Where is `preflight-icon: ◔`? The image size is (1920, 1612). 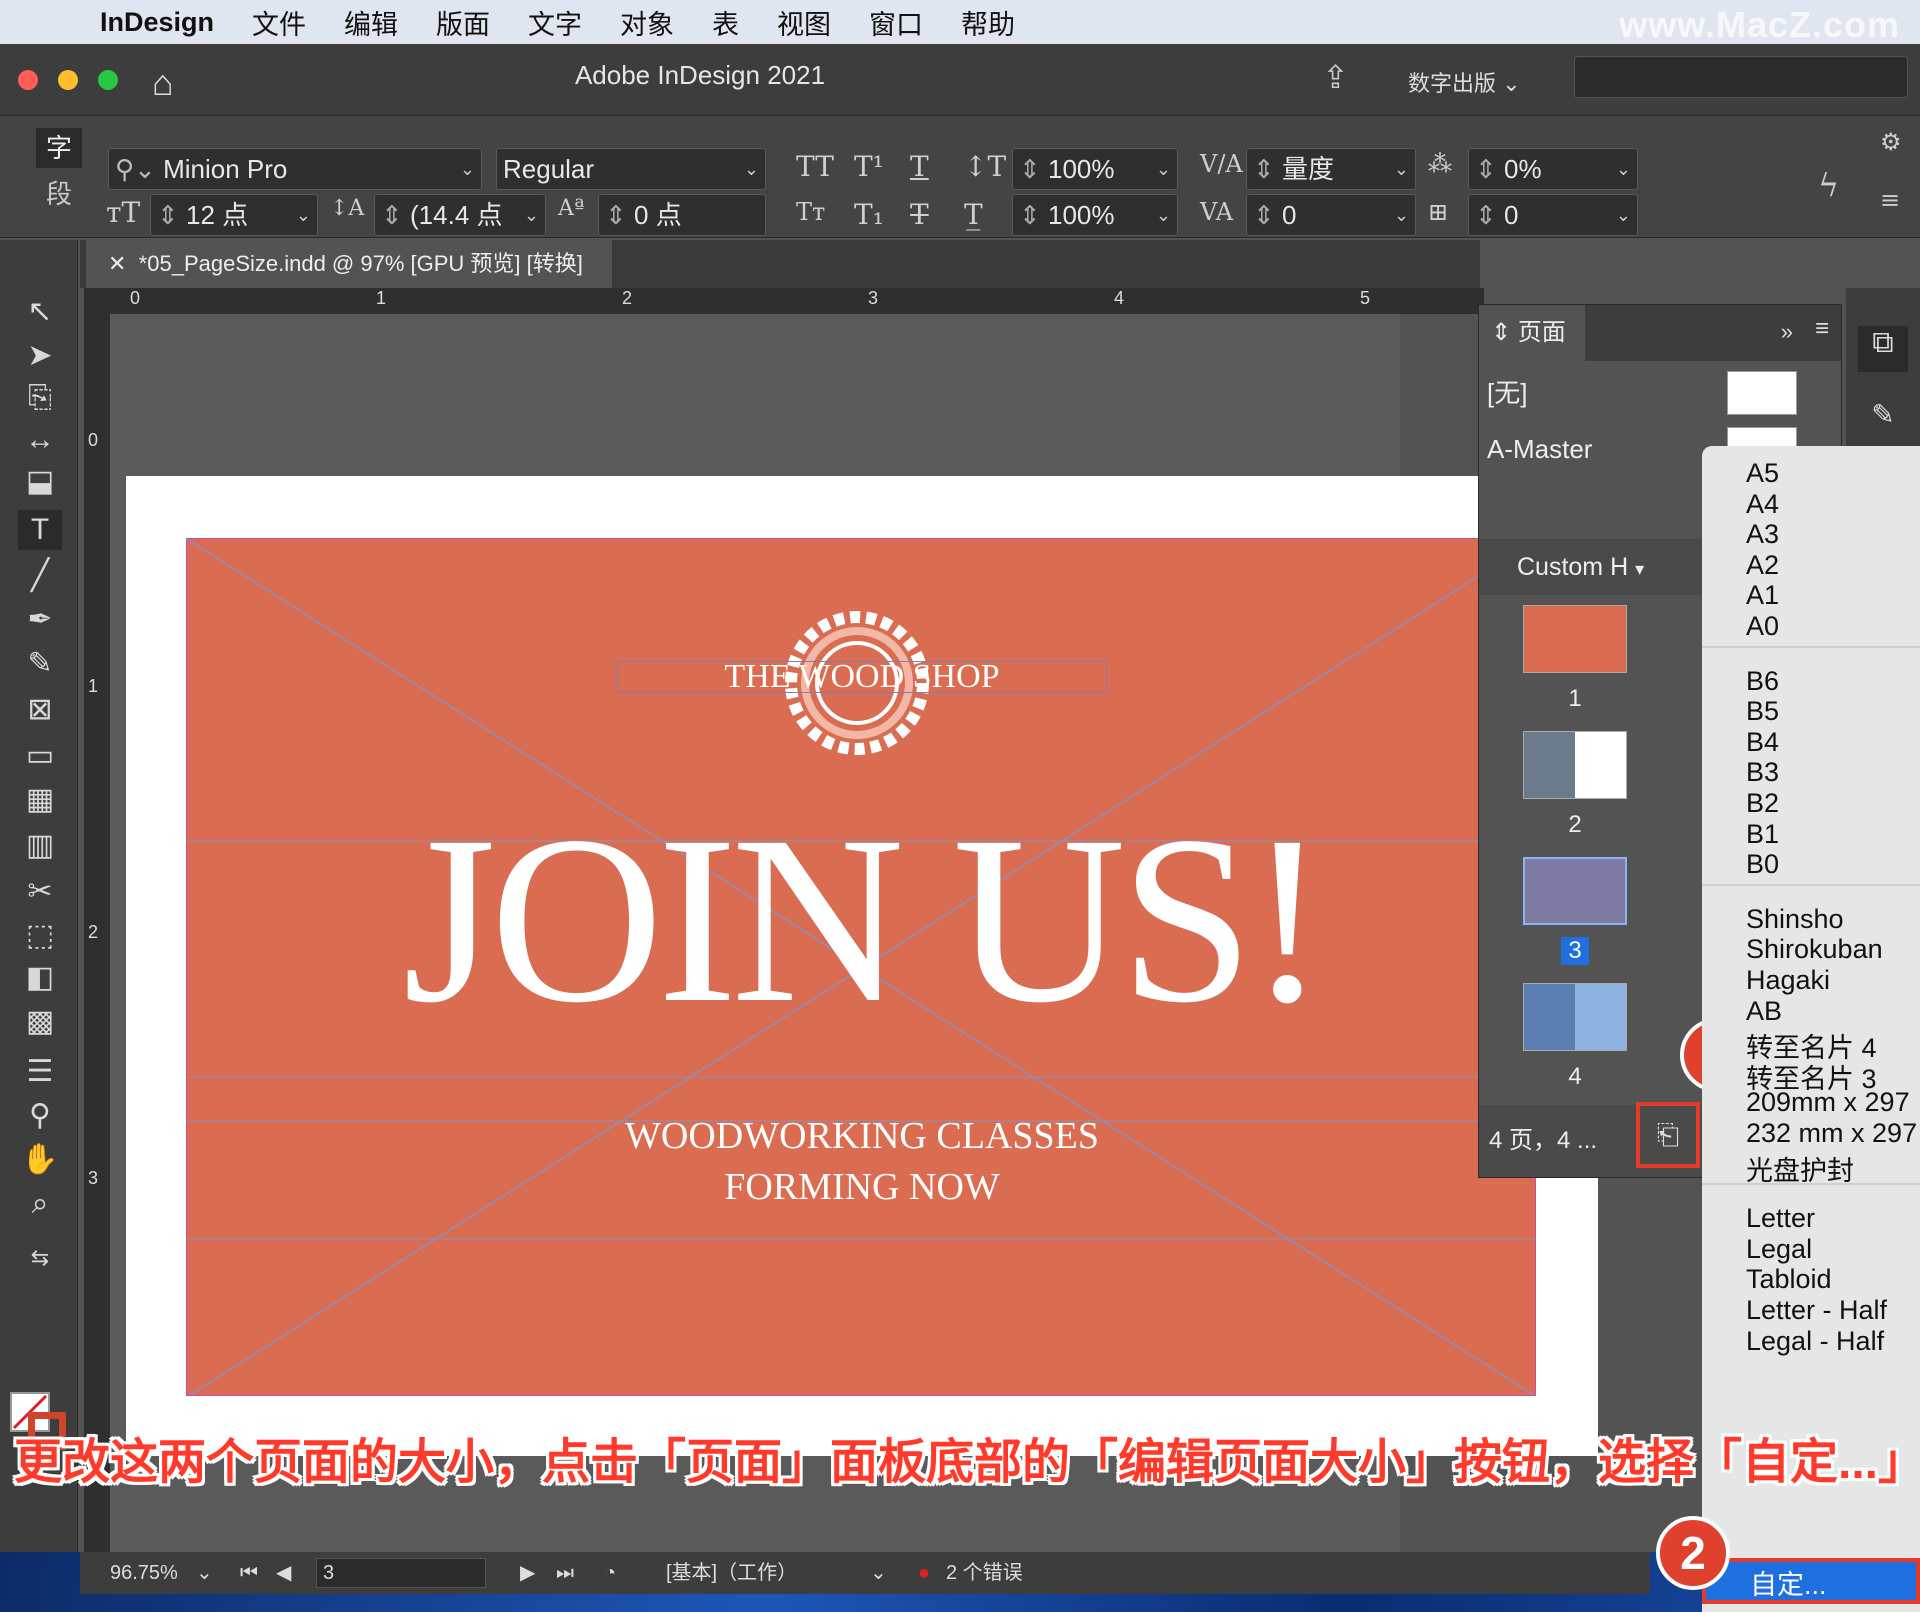
preflight-icon: ◔ is located at coordinates (610, 1573).